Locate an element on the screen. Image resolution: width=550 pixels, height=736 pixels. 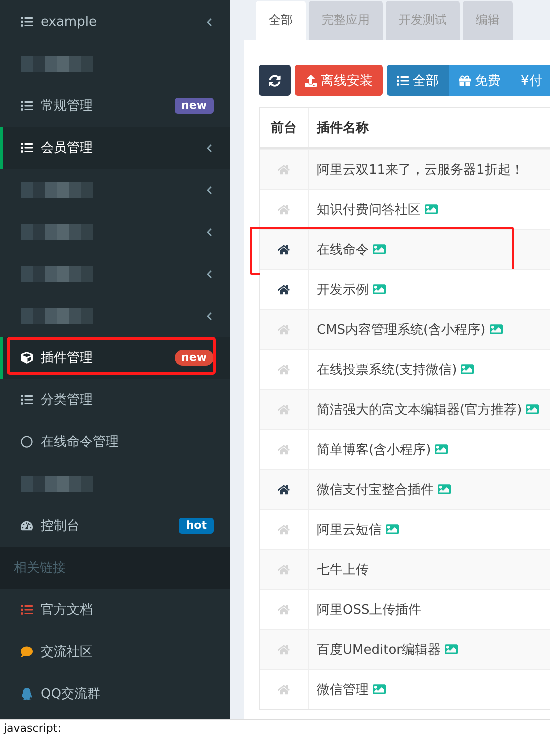
menu-item: 会员管理 is located at coordinates (115, 148).